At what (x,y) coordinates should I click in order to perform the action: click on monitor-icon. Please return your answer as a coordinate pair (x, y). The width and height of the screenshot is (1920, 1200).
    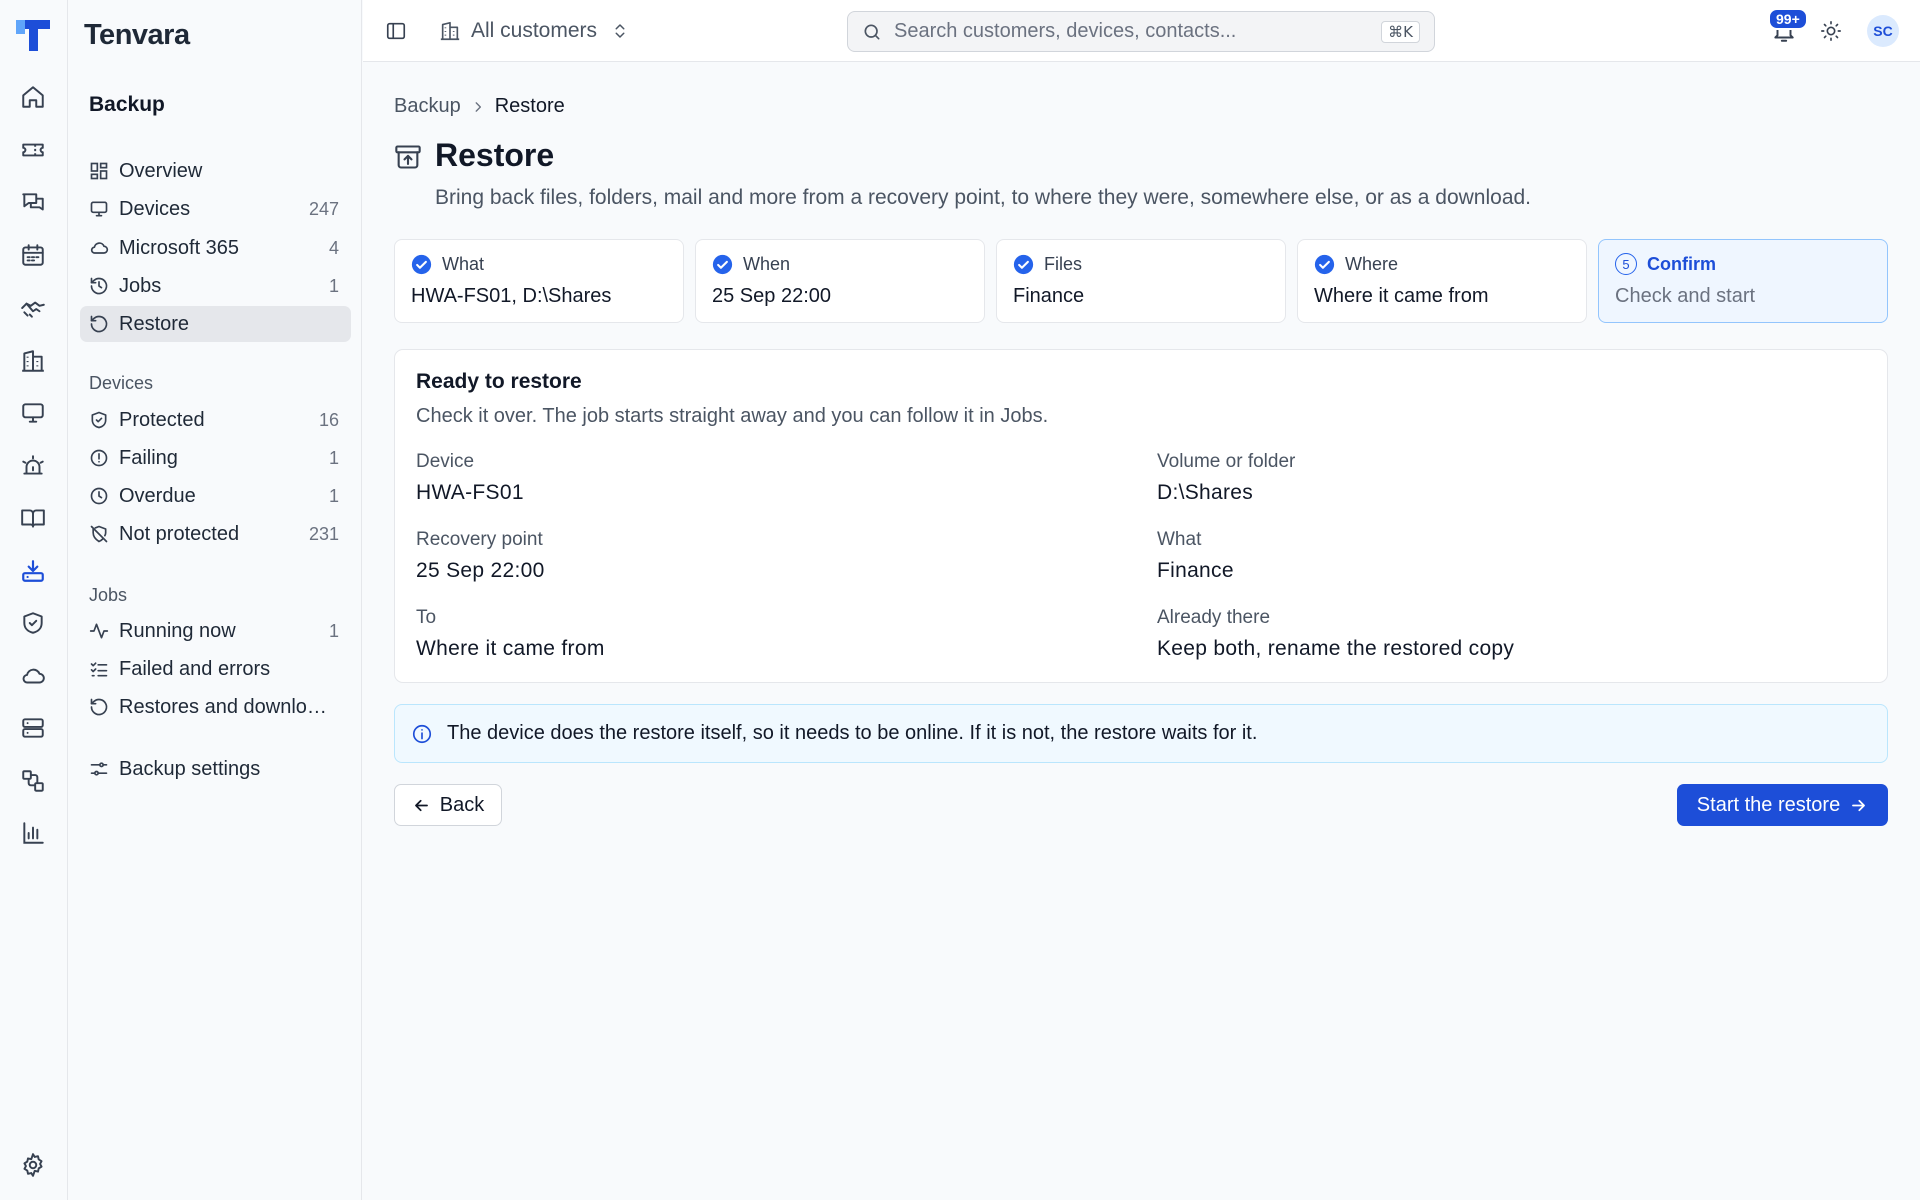
    Looking at the image, I should click on (33, 413).